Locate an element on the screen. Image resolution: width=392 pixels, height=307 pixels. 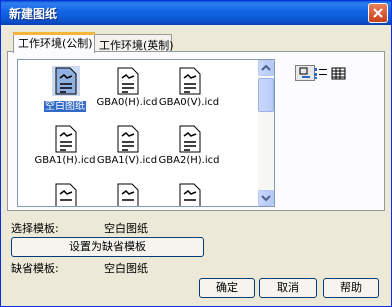
details-view-icon is located at coordinates (338, 73).